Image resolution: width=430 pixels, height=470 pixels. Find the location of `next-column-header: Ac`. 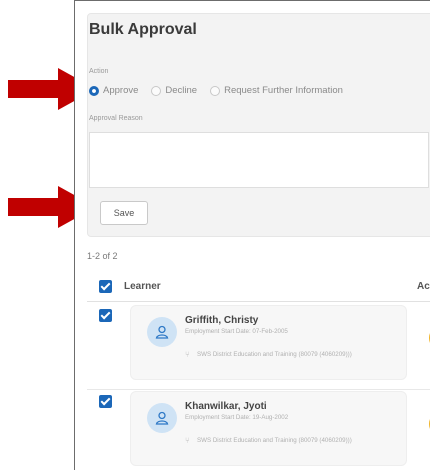

next-column-header: Ac is located at coordinates (423, 286).